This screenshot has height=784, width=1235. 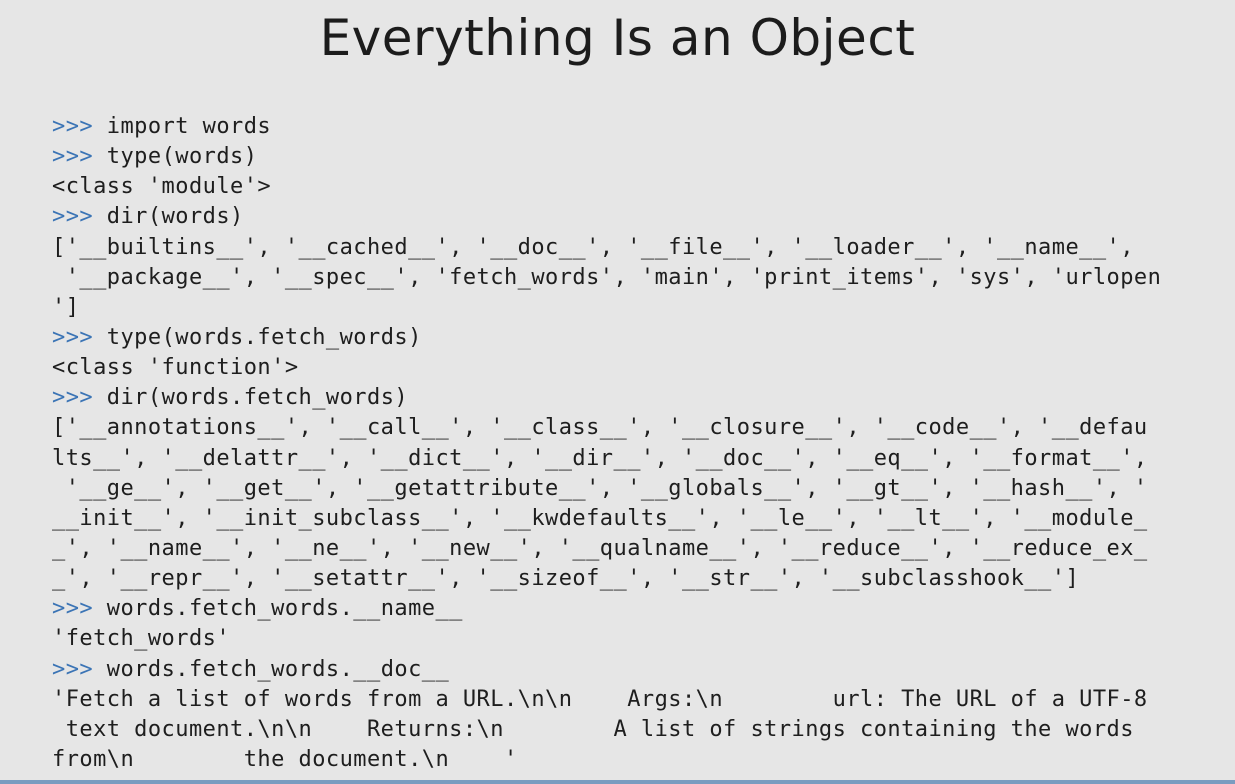 What do you see at coordinates (606, 308) in the screenshot?
I see `repl-output-line: ']` at bounding box center [606, 308].